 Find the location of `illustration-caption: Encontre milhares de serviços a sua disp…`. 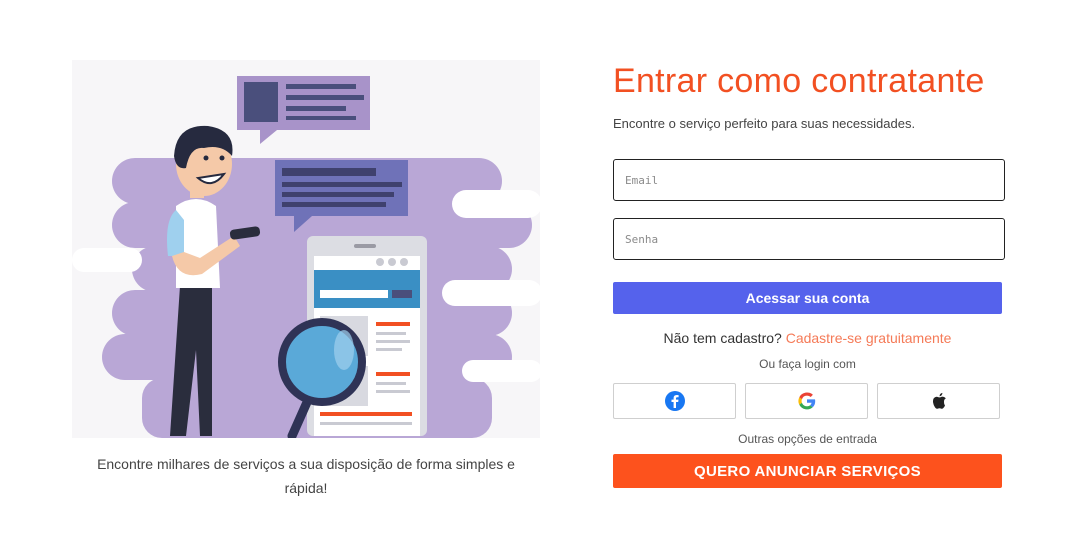

illustration-caption: Encontre milhares de serviços a sua disp… is located at coordinates (306, 476).